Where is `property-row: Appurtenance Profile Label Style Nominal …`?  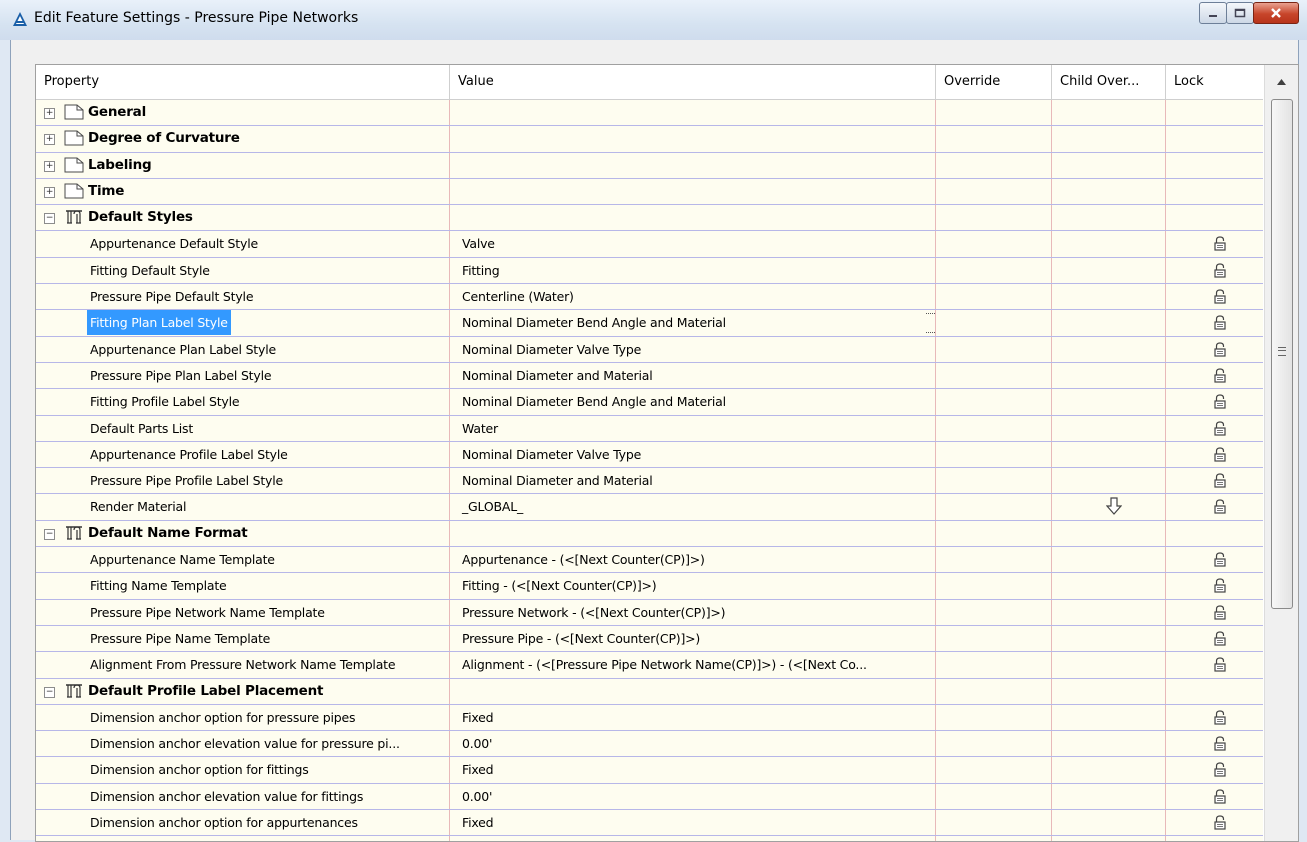
property-row: Appurtenance Profile Label Style Nominal … is located at coordinates (649, 455).